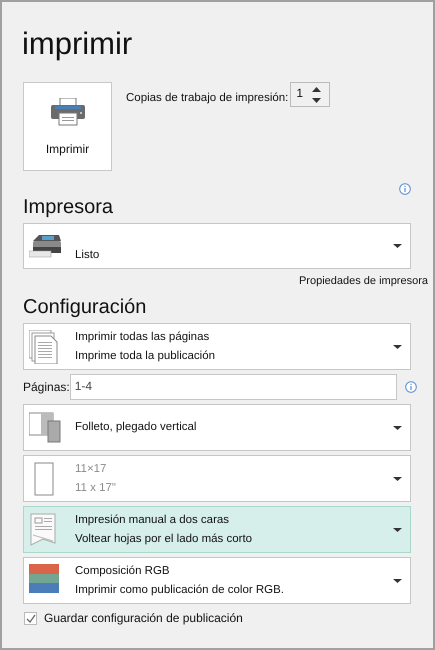 The image size is (435, 650). I want to click on page-title: imprimir, so click(78, 44).